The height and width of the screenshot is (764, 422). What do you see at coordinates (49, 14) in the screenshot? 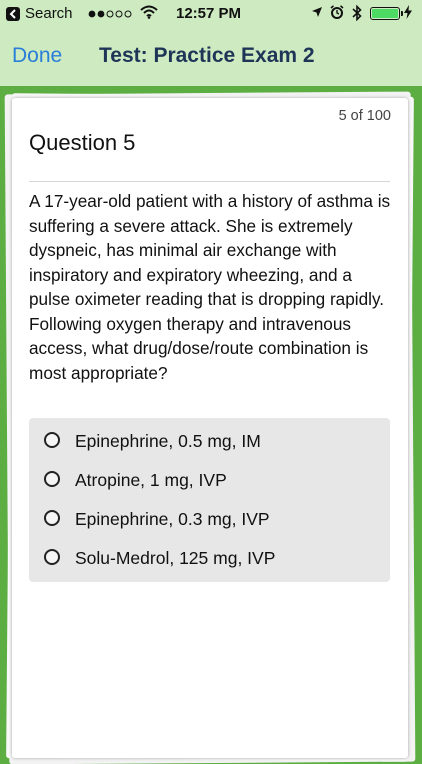
I see `back-to-app-label: Search` at bounding box center [49, 14].